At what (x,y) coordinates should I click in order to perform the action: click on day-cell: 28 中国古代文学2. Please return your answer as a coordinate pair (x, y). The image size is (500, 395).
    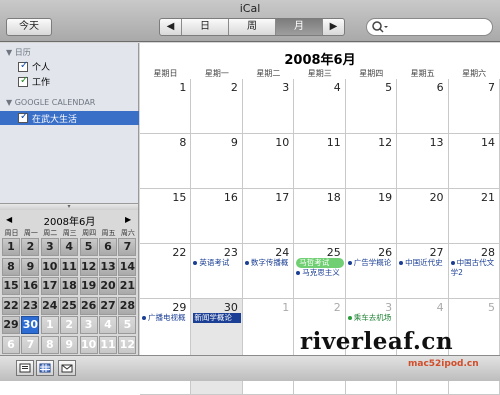
    Looking at the image, I should click on (474, 271).